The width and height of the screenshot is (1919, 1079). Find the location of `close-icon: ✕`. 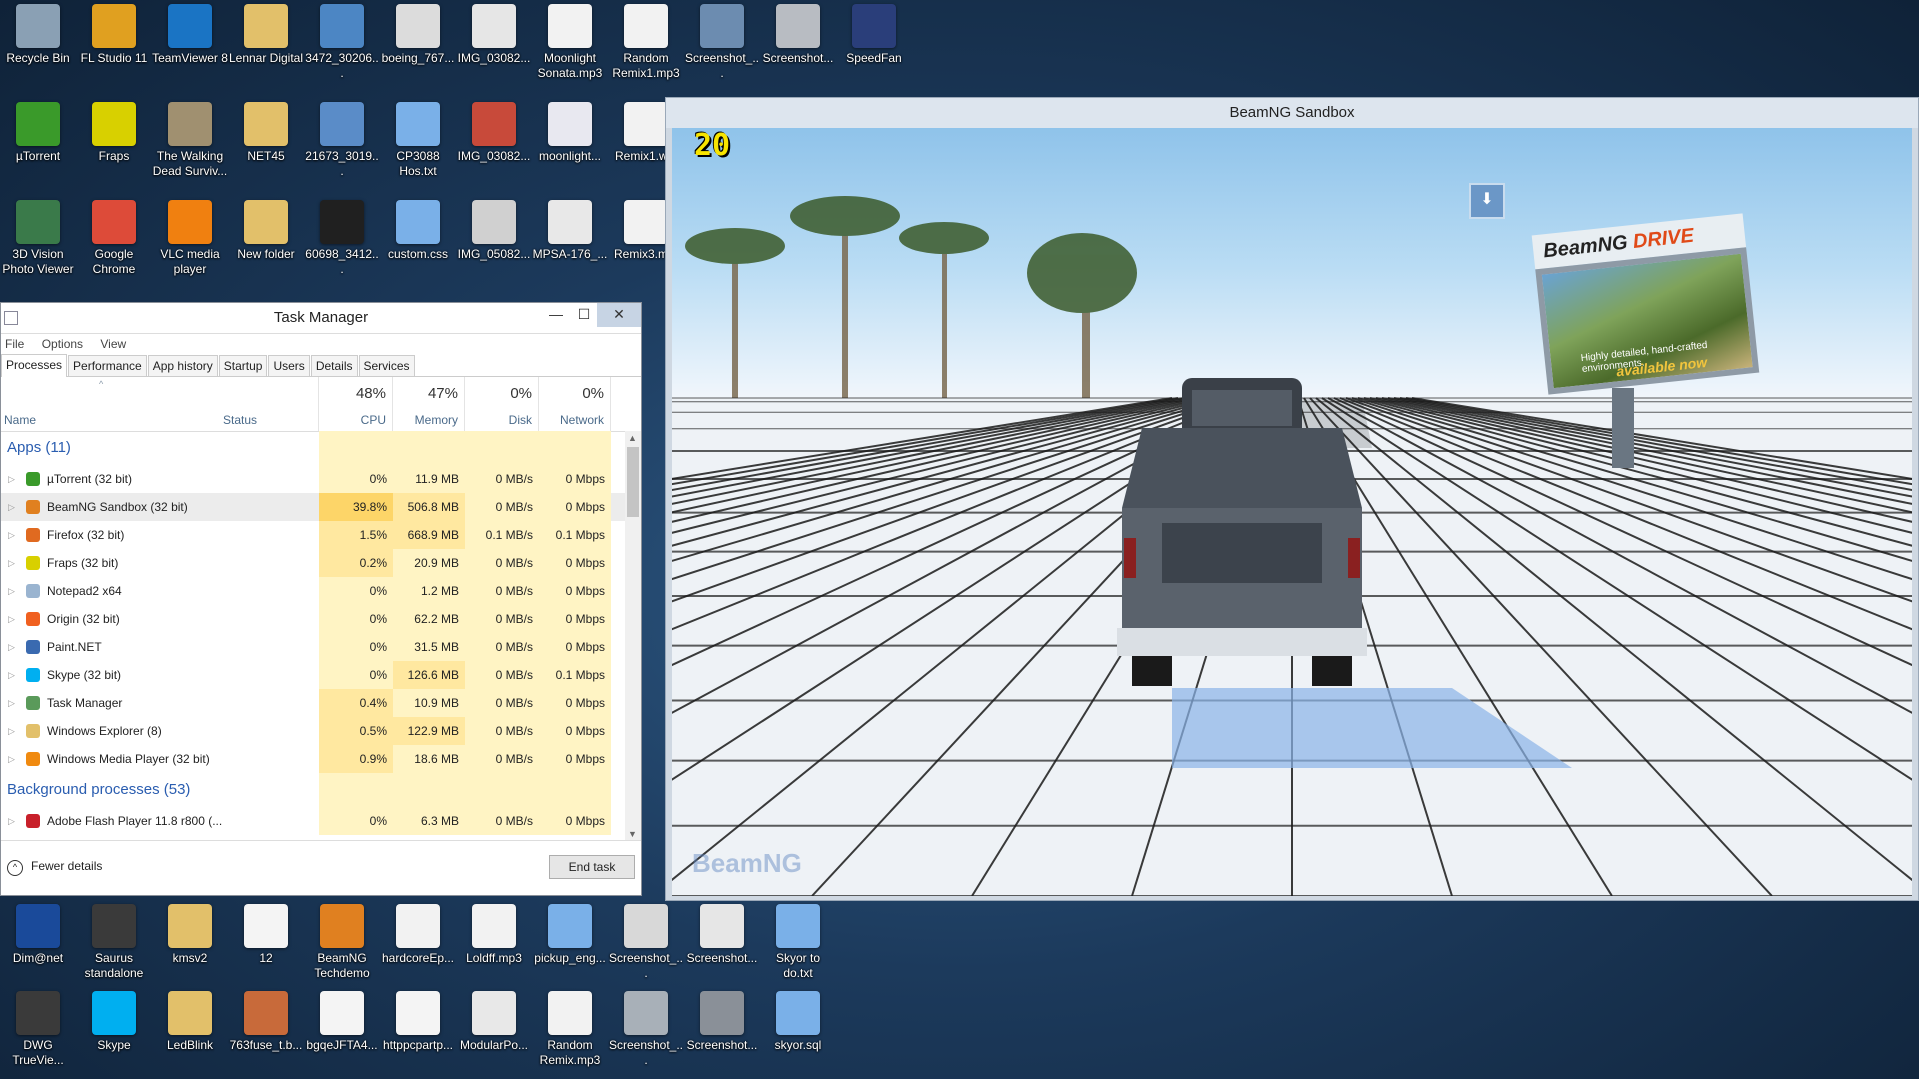

close-icon: ✕ is located at coordinates (619, 315).